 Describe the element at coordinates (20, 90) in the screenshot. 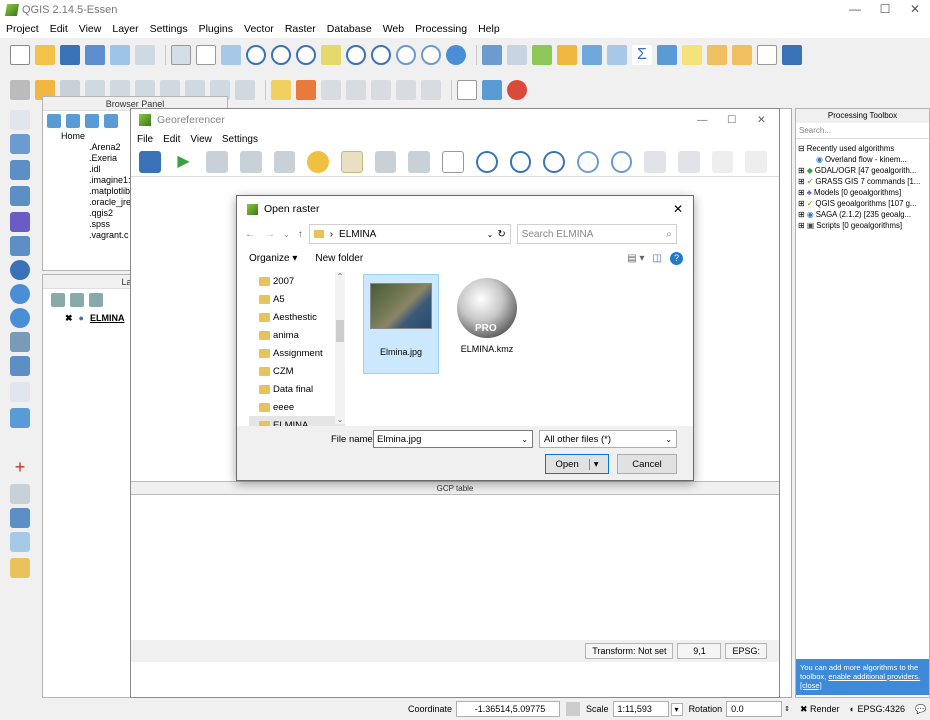

I see `digitize-icon` at that location.